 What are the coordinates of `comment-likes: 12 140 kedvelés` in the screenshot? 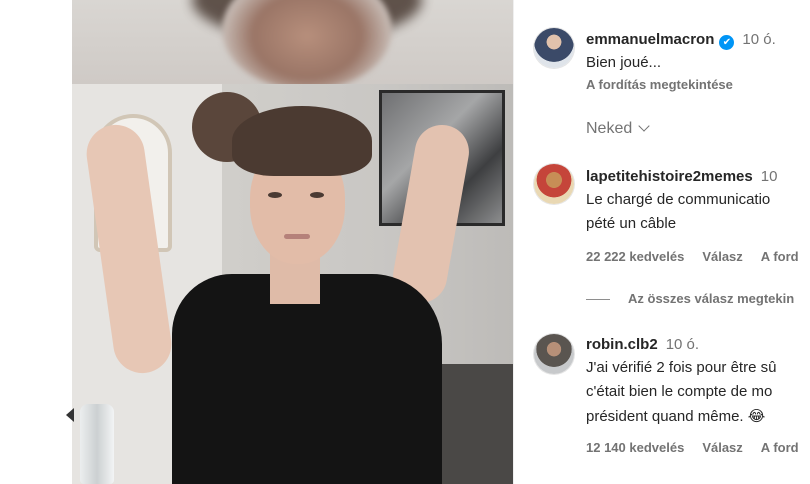 It's located at (635, 447).